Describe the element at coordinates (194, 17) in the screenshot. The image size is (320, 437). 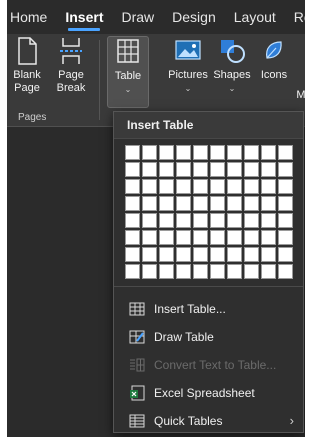
I see `tab-design: Design` at that location.